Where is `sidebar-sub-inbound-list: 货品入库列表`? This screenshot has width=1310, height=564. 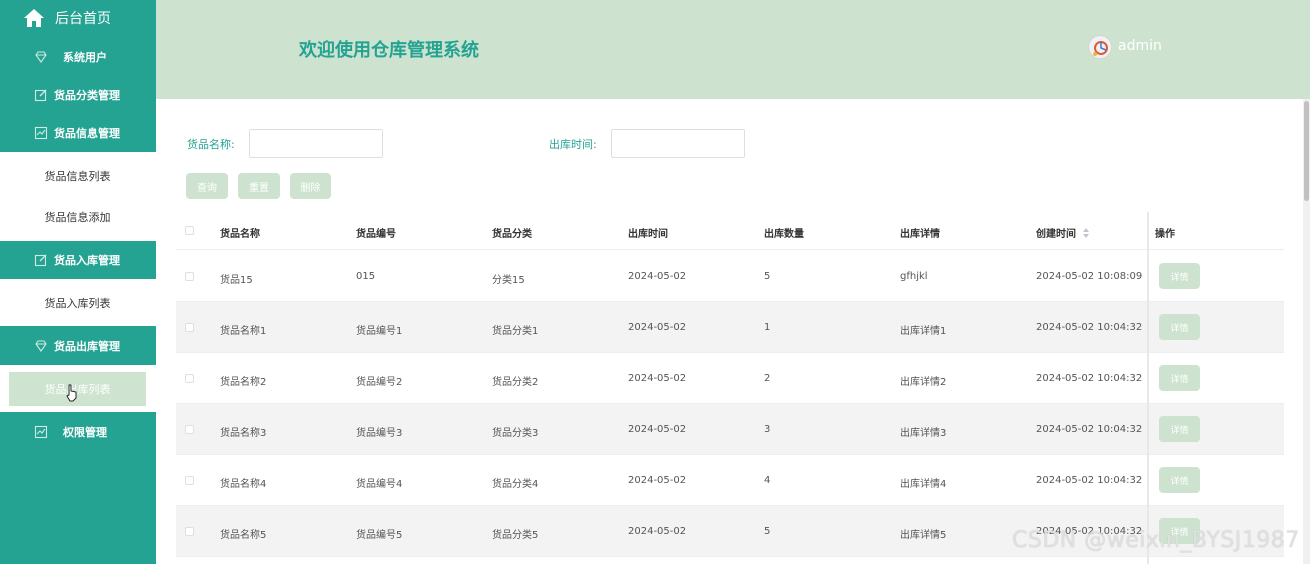
sidebar-sub-inbound-list: 货品入库列表 is located at coordinates (77, 303).